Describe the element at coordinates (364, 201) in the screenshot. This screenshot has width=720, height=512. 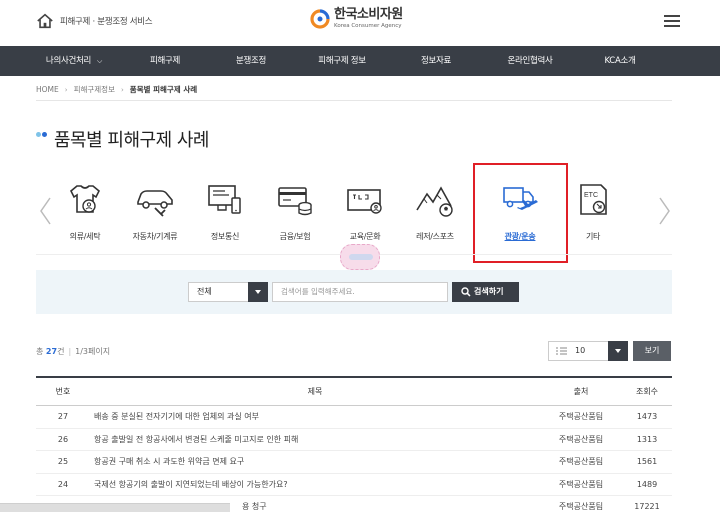
I see `blackboard-icon` at that location.